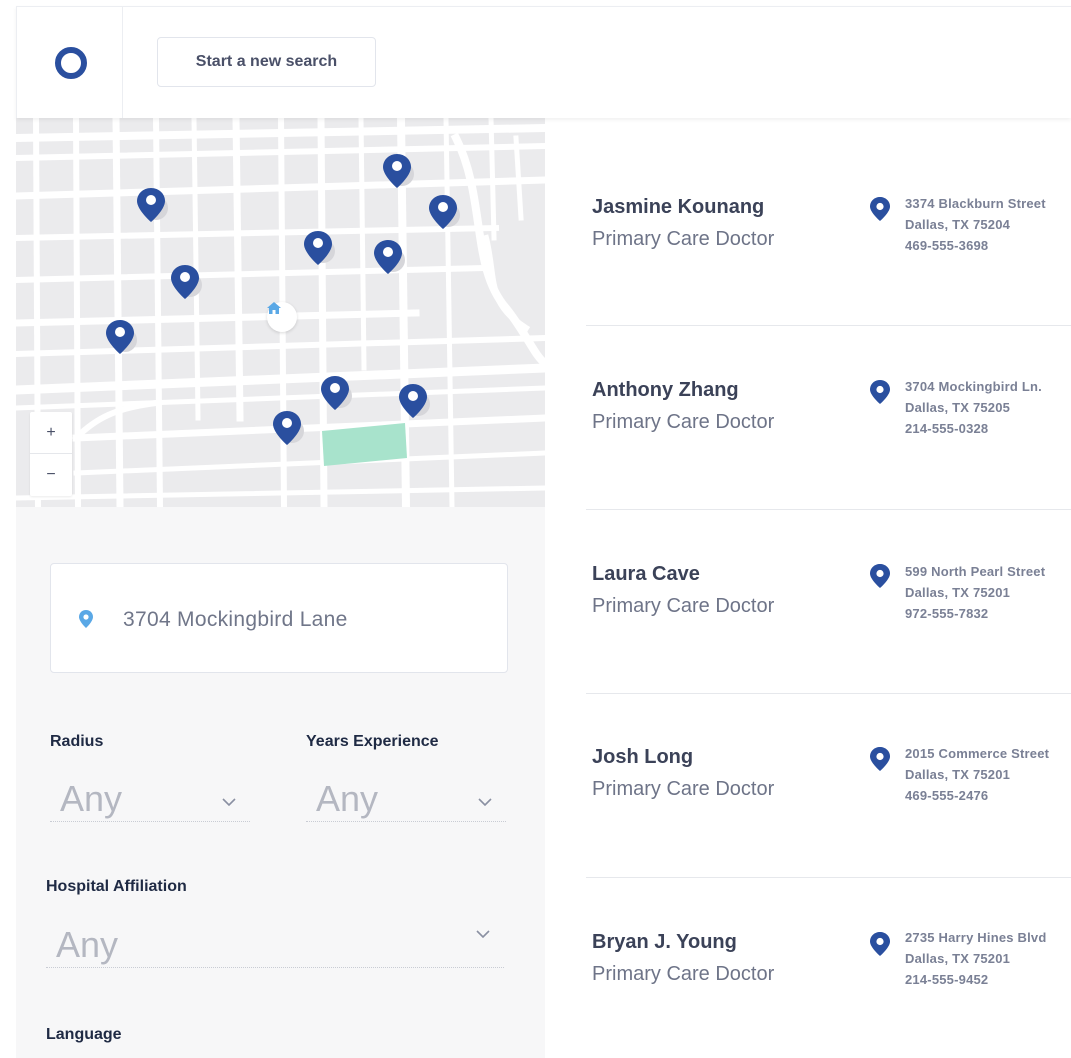  Describe the element at coordinates (975, 571) in the screenshot. I see `doctor-street: 599 North Pearl Street` at that location.